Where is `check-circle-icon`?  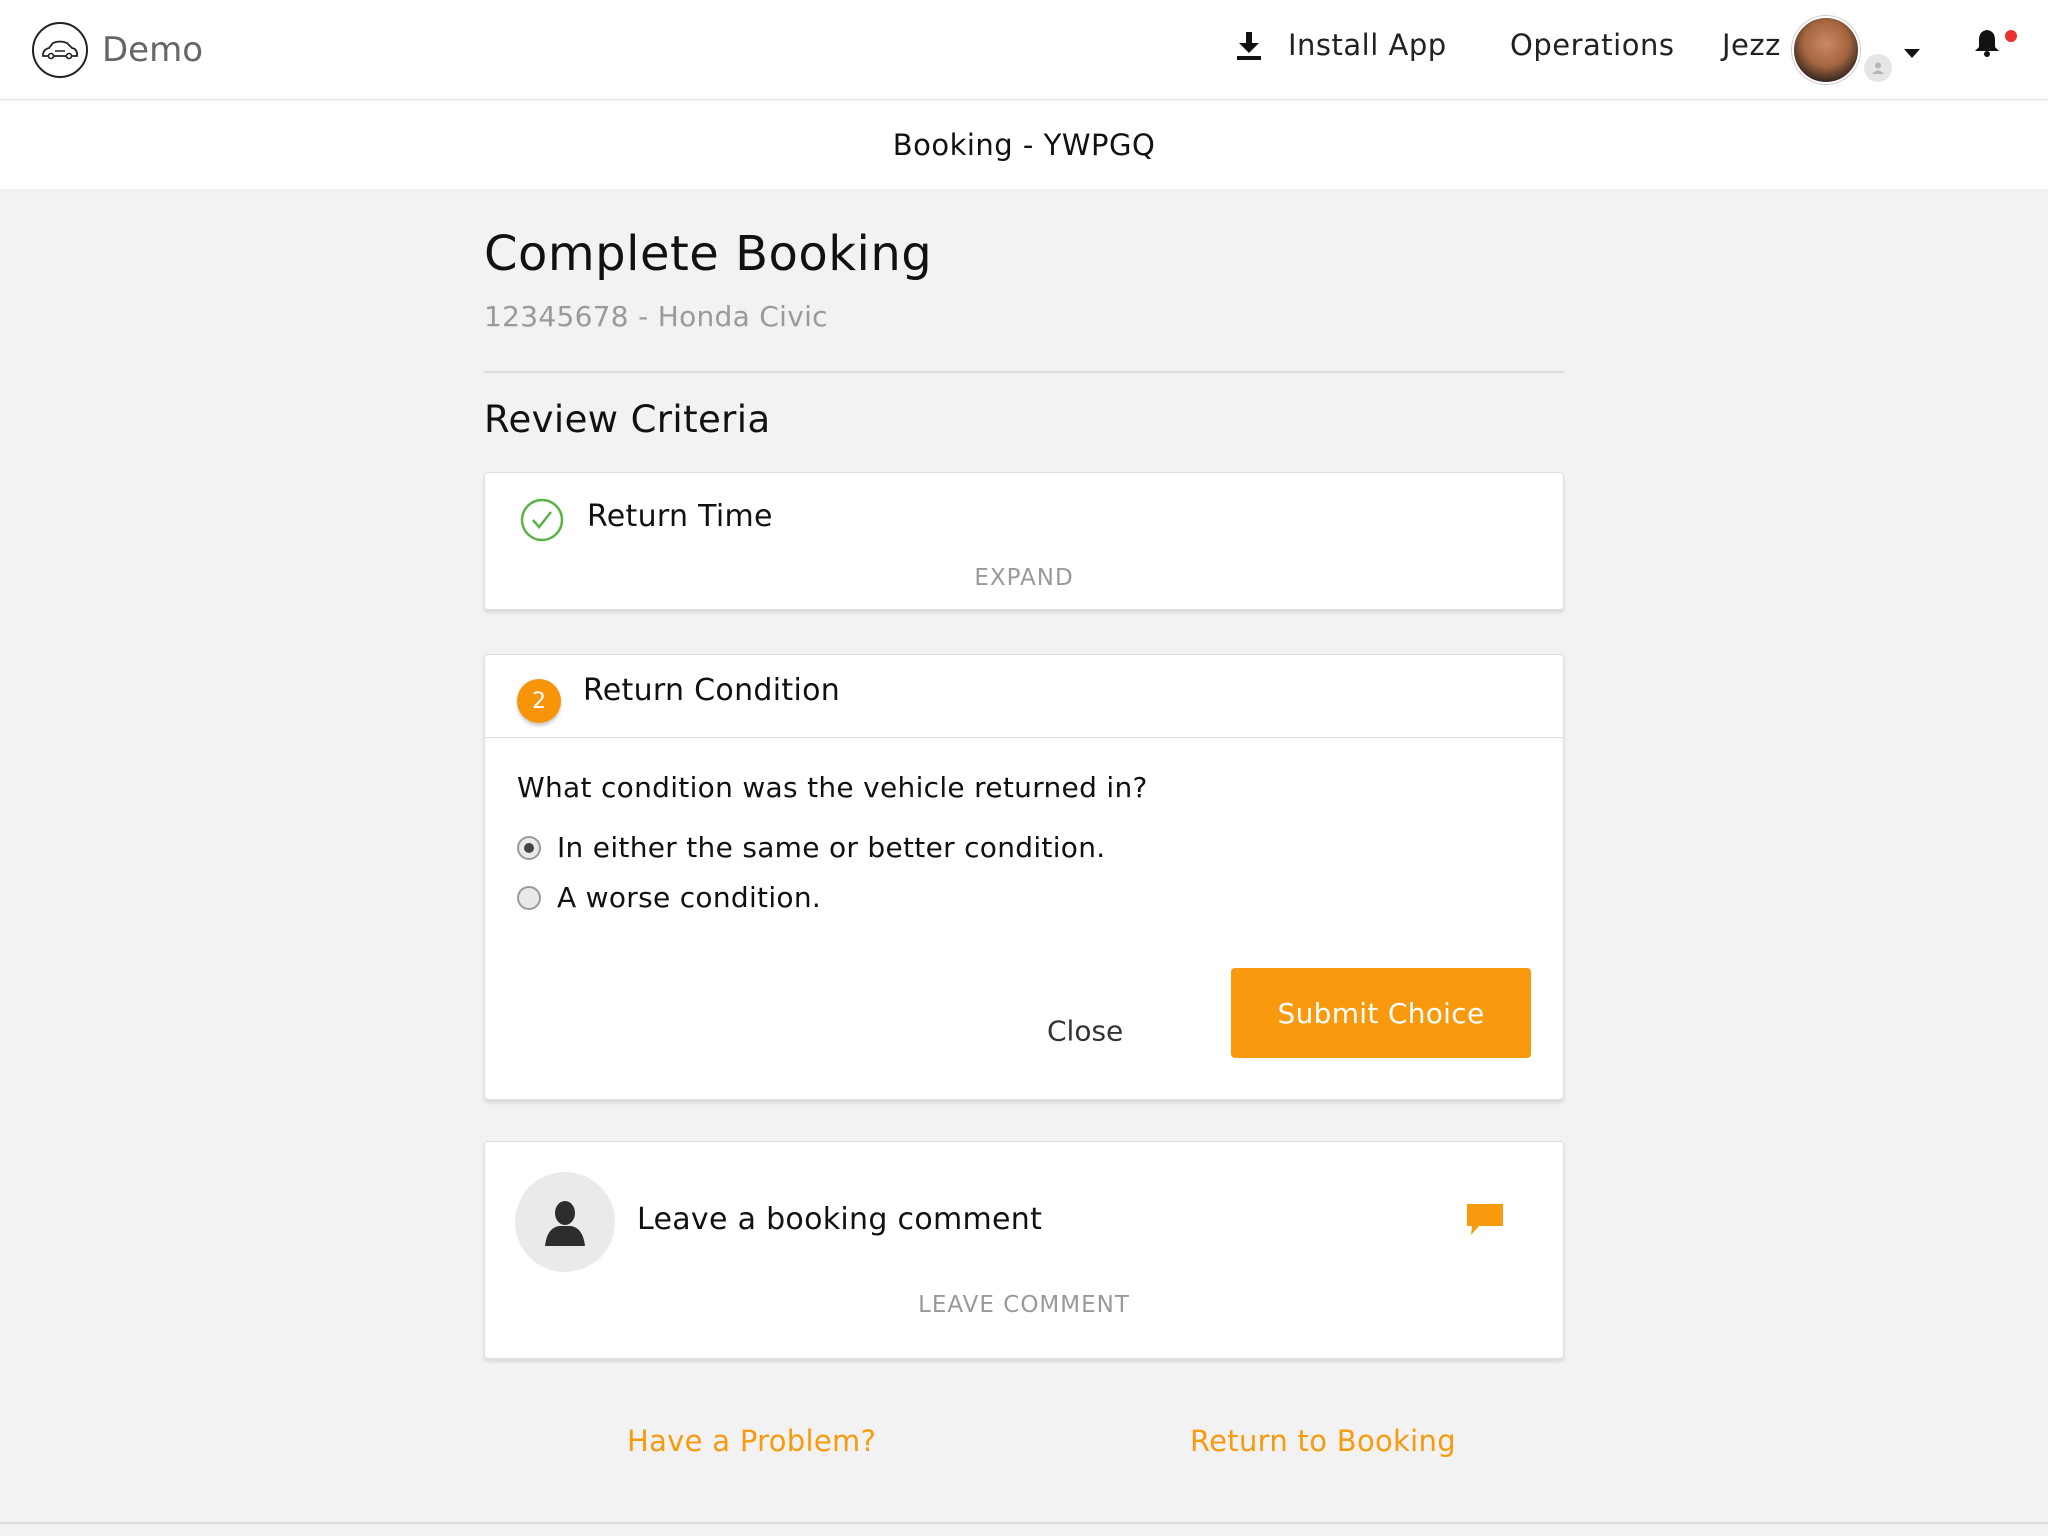 check-circle-icon is located at coordinates (542, 520).